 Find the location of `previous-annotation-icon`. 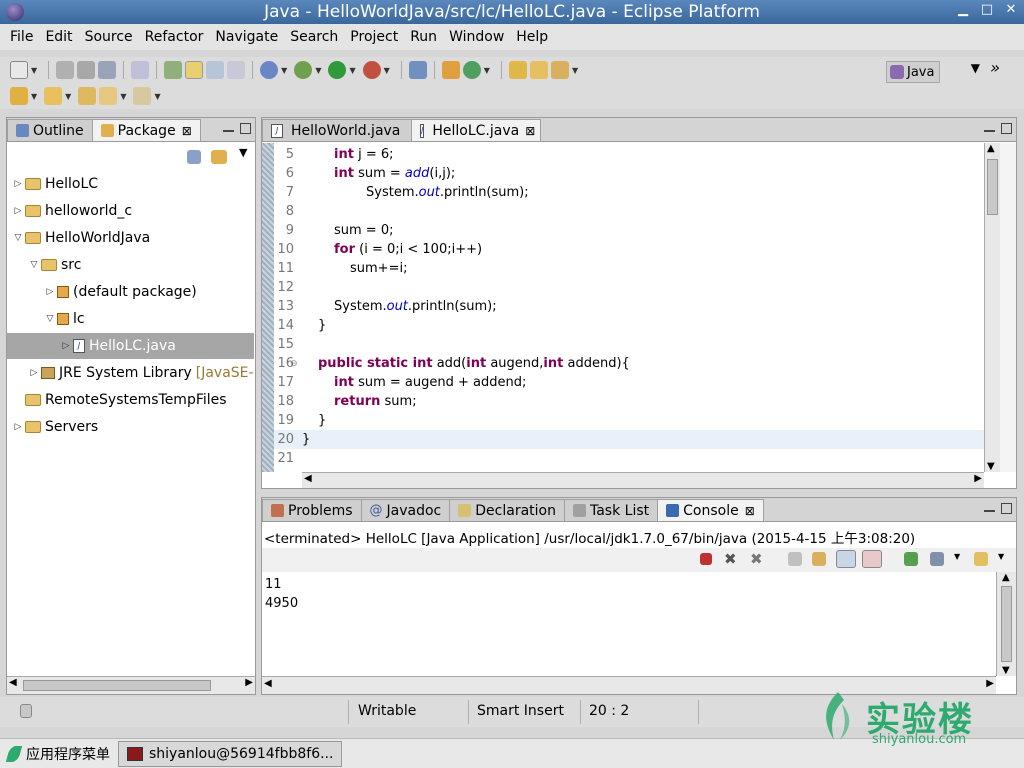

previous-annotation-icon is located at coordinates (53, 96).